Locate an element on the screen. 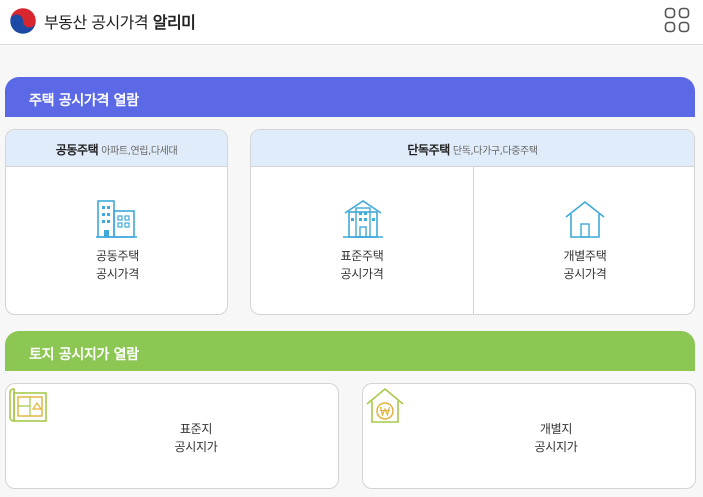 Image resolution: width=703 pixels, height=497 pixels. won-house-icon is located at coordinates (385, 405).